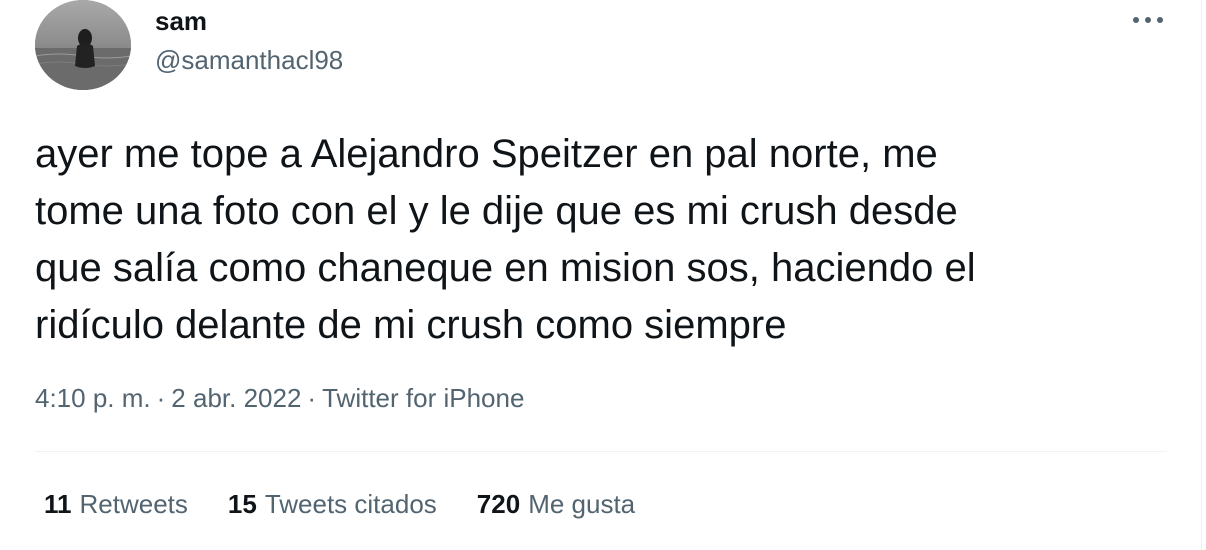 The width and height of the screenshot is (1206, 550). Describe the element at coordinates (58, 504) in the screenshot. I see `retweets-count: 11` at that location.